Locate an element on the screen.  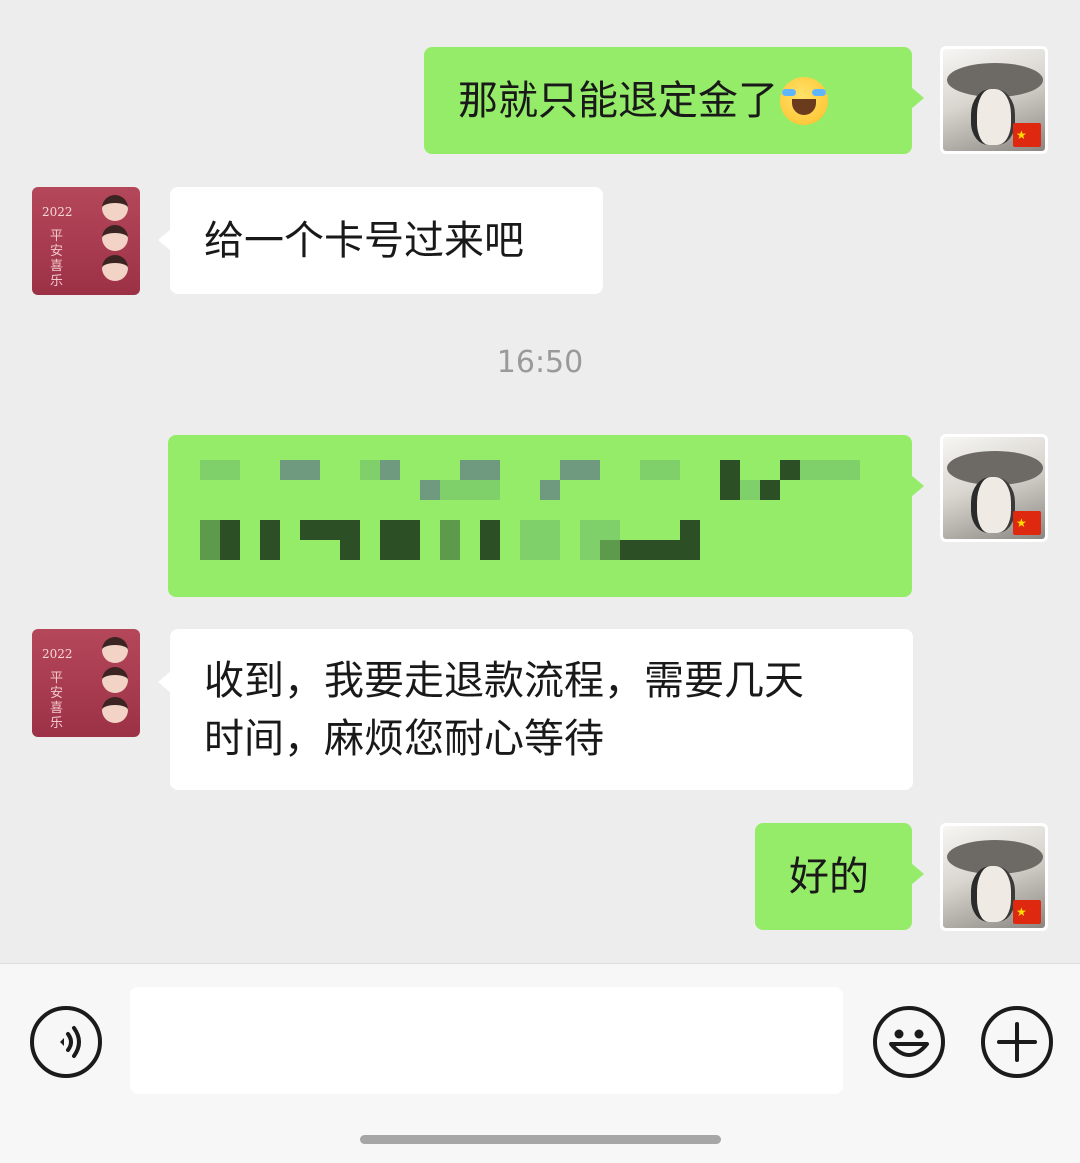
message-text: 那就只能退定金了 is located at coordinates (618, 100).